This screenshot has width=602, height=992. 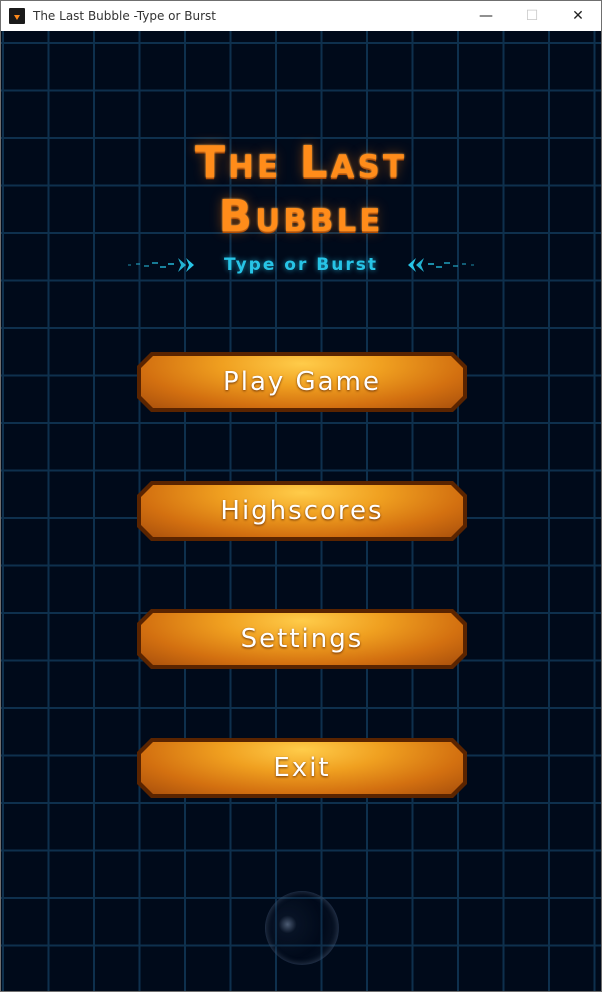 What do you see at coordinates (301, 162) in the screenshot?
I see `logo-line-1: The Last` at bounding box center [301, 162].